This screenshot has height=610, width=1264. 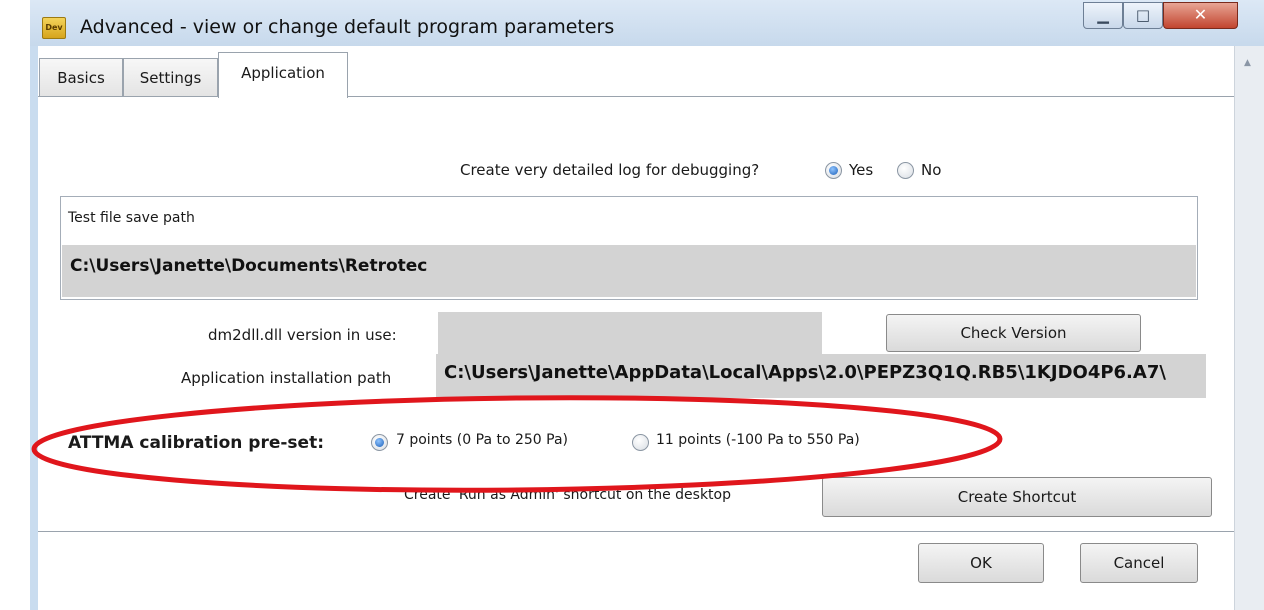 I want to click on annotation-ellipse, so click(x=517, y=444).